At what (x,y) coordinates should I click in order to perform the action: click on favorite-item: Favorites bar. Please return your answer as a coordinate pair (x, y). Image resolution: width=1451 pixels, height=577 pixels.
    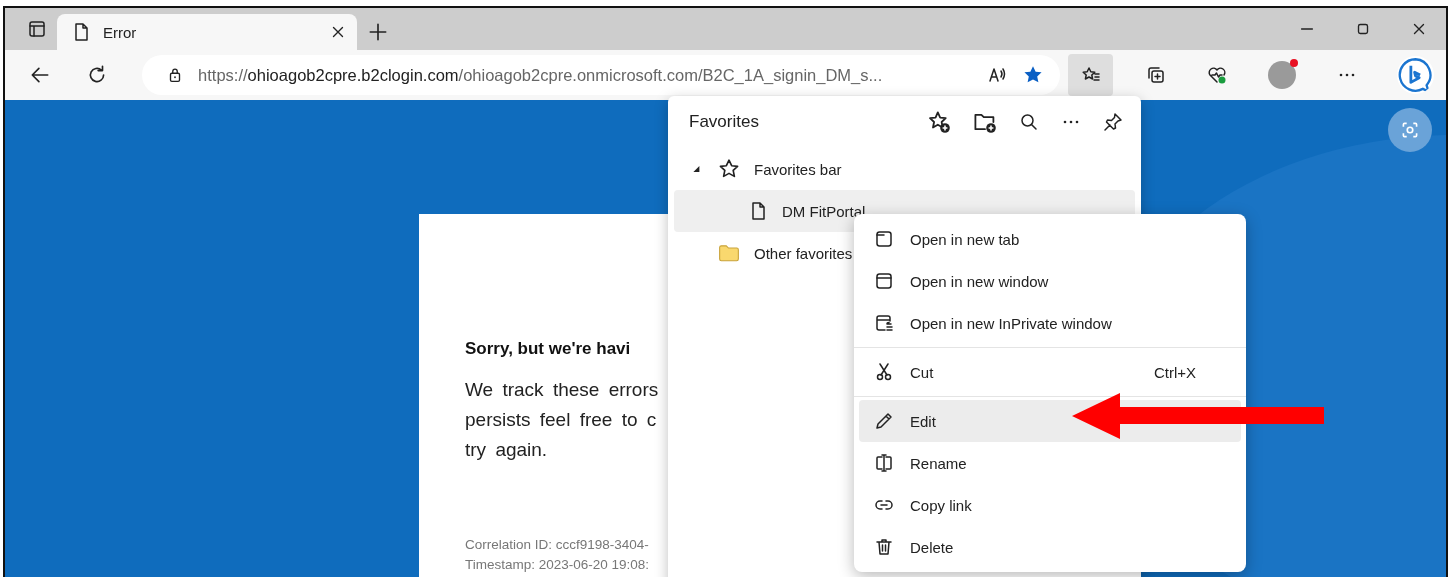
    Looking at the image, I should click on (761, 169).